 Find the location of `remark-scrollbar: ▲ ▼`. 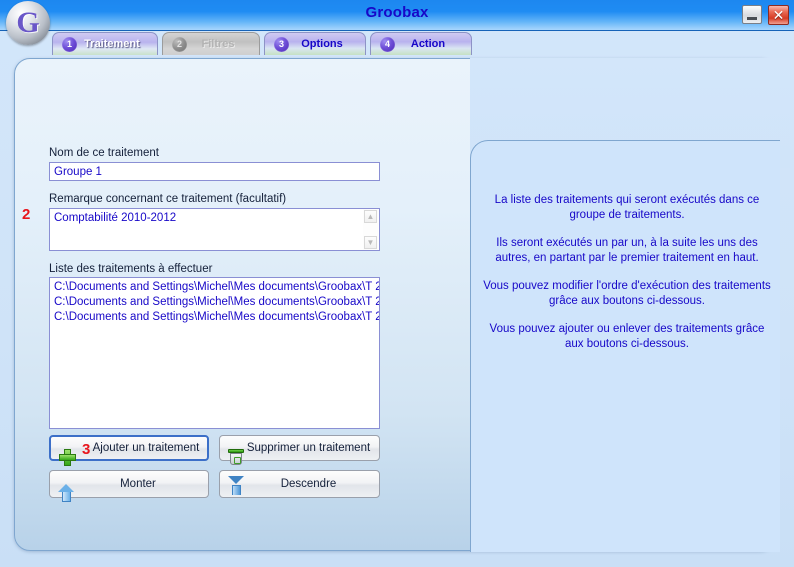

remark-scrollbar: ▲ ▼ is located at coordinates (370, 229).